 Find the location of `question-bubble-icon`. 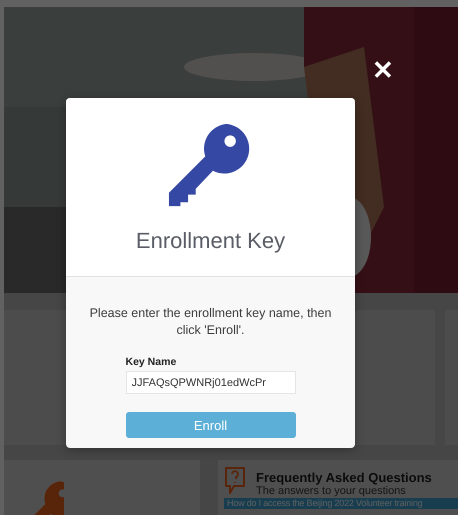

question-bubble-icon is located at coordinates (235, 481).